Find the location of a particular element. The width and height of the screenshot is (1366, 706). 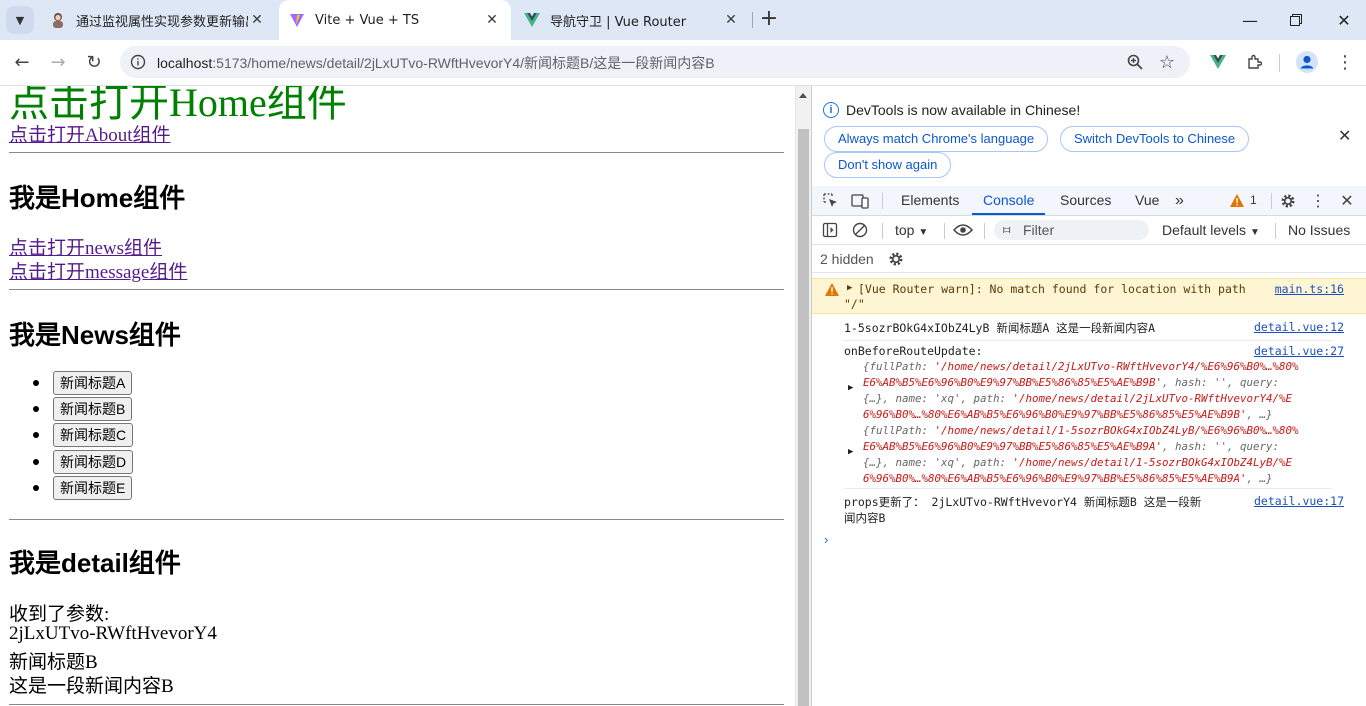

dont-show-again-button: Don't show again is located at coordinates (888, 165).